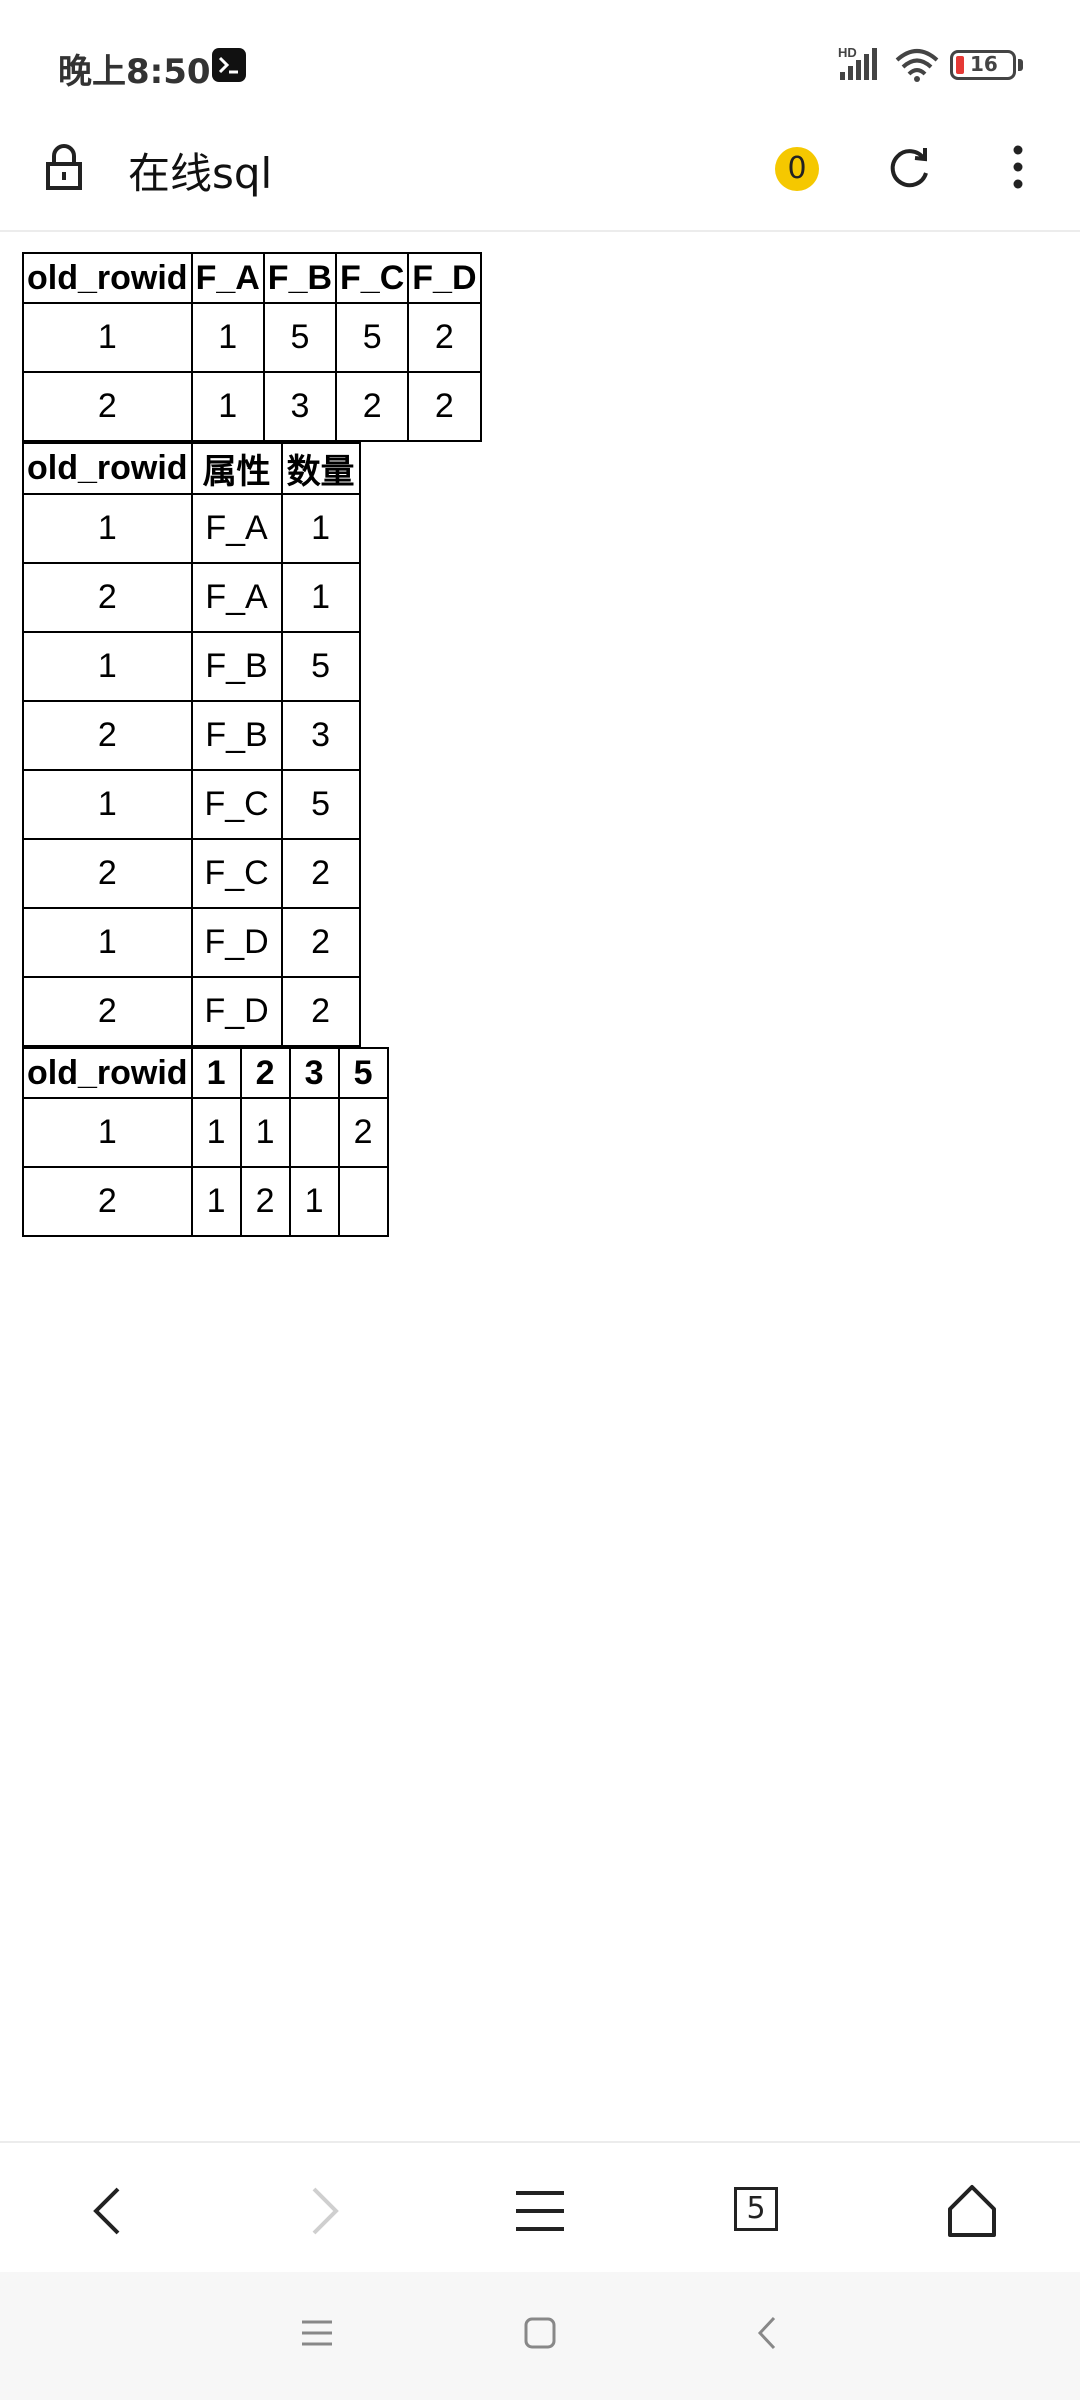 Image resolution: width=1080 pixels, height=2400 pixels. I want to click on bottom-toolbar: 5, so click(540, 2207).